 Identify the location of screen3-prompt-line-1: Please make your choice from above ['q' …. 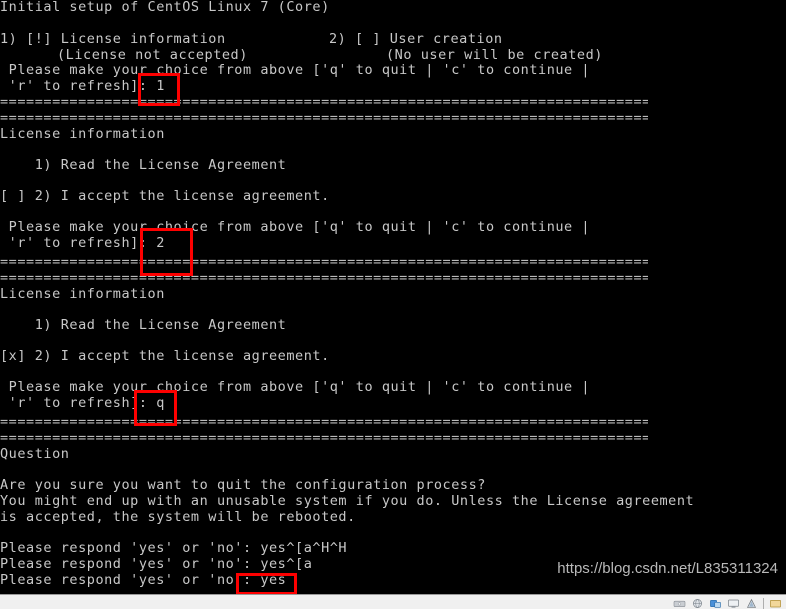
(295, 387).